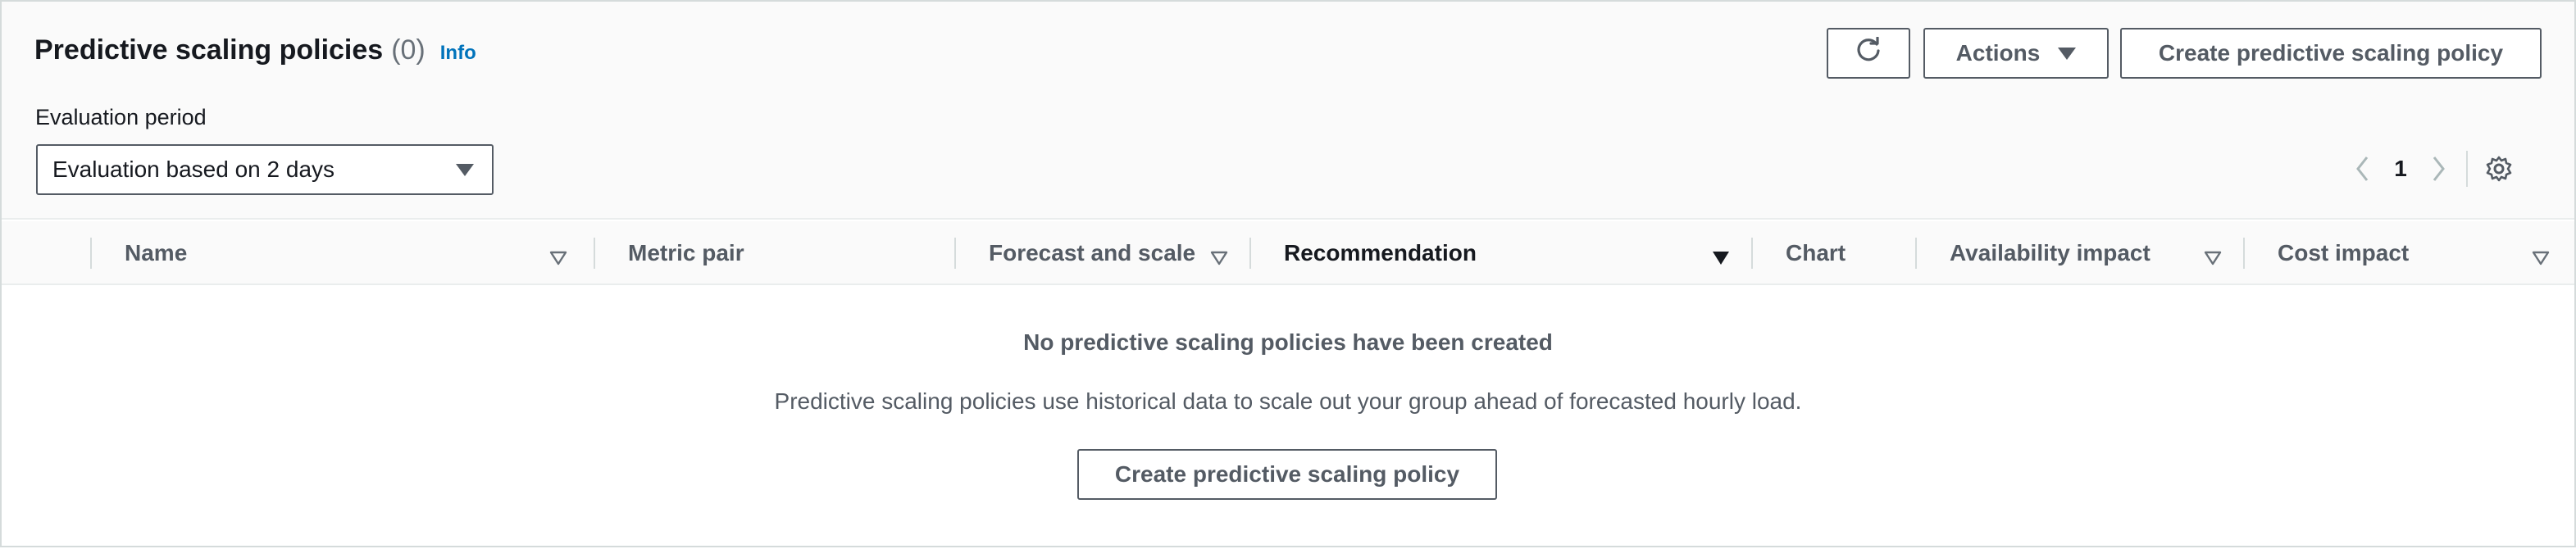  I want to click on pagination: 1, so click(2431, 169).